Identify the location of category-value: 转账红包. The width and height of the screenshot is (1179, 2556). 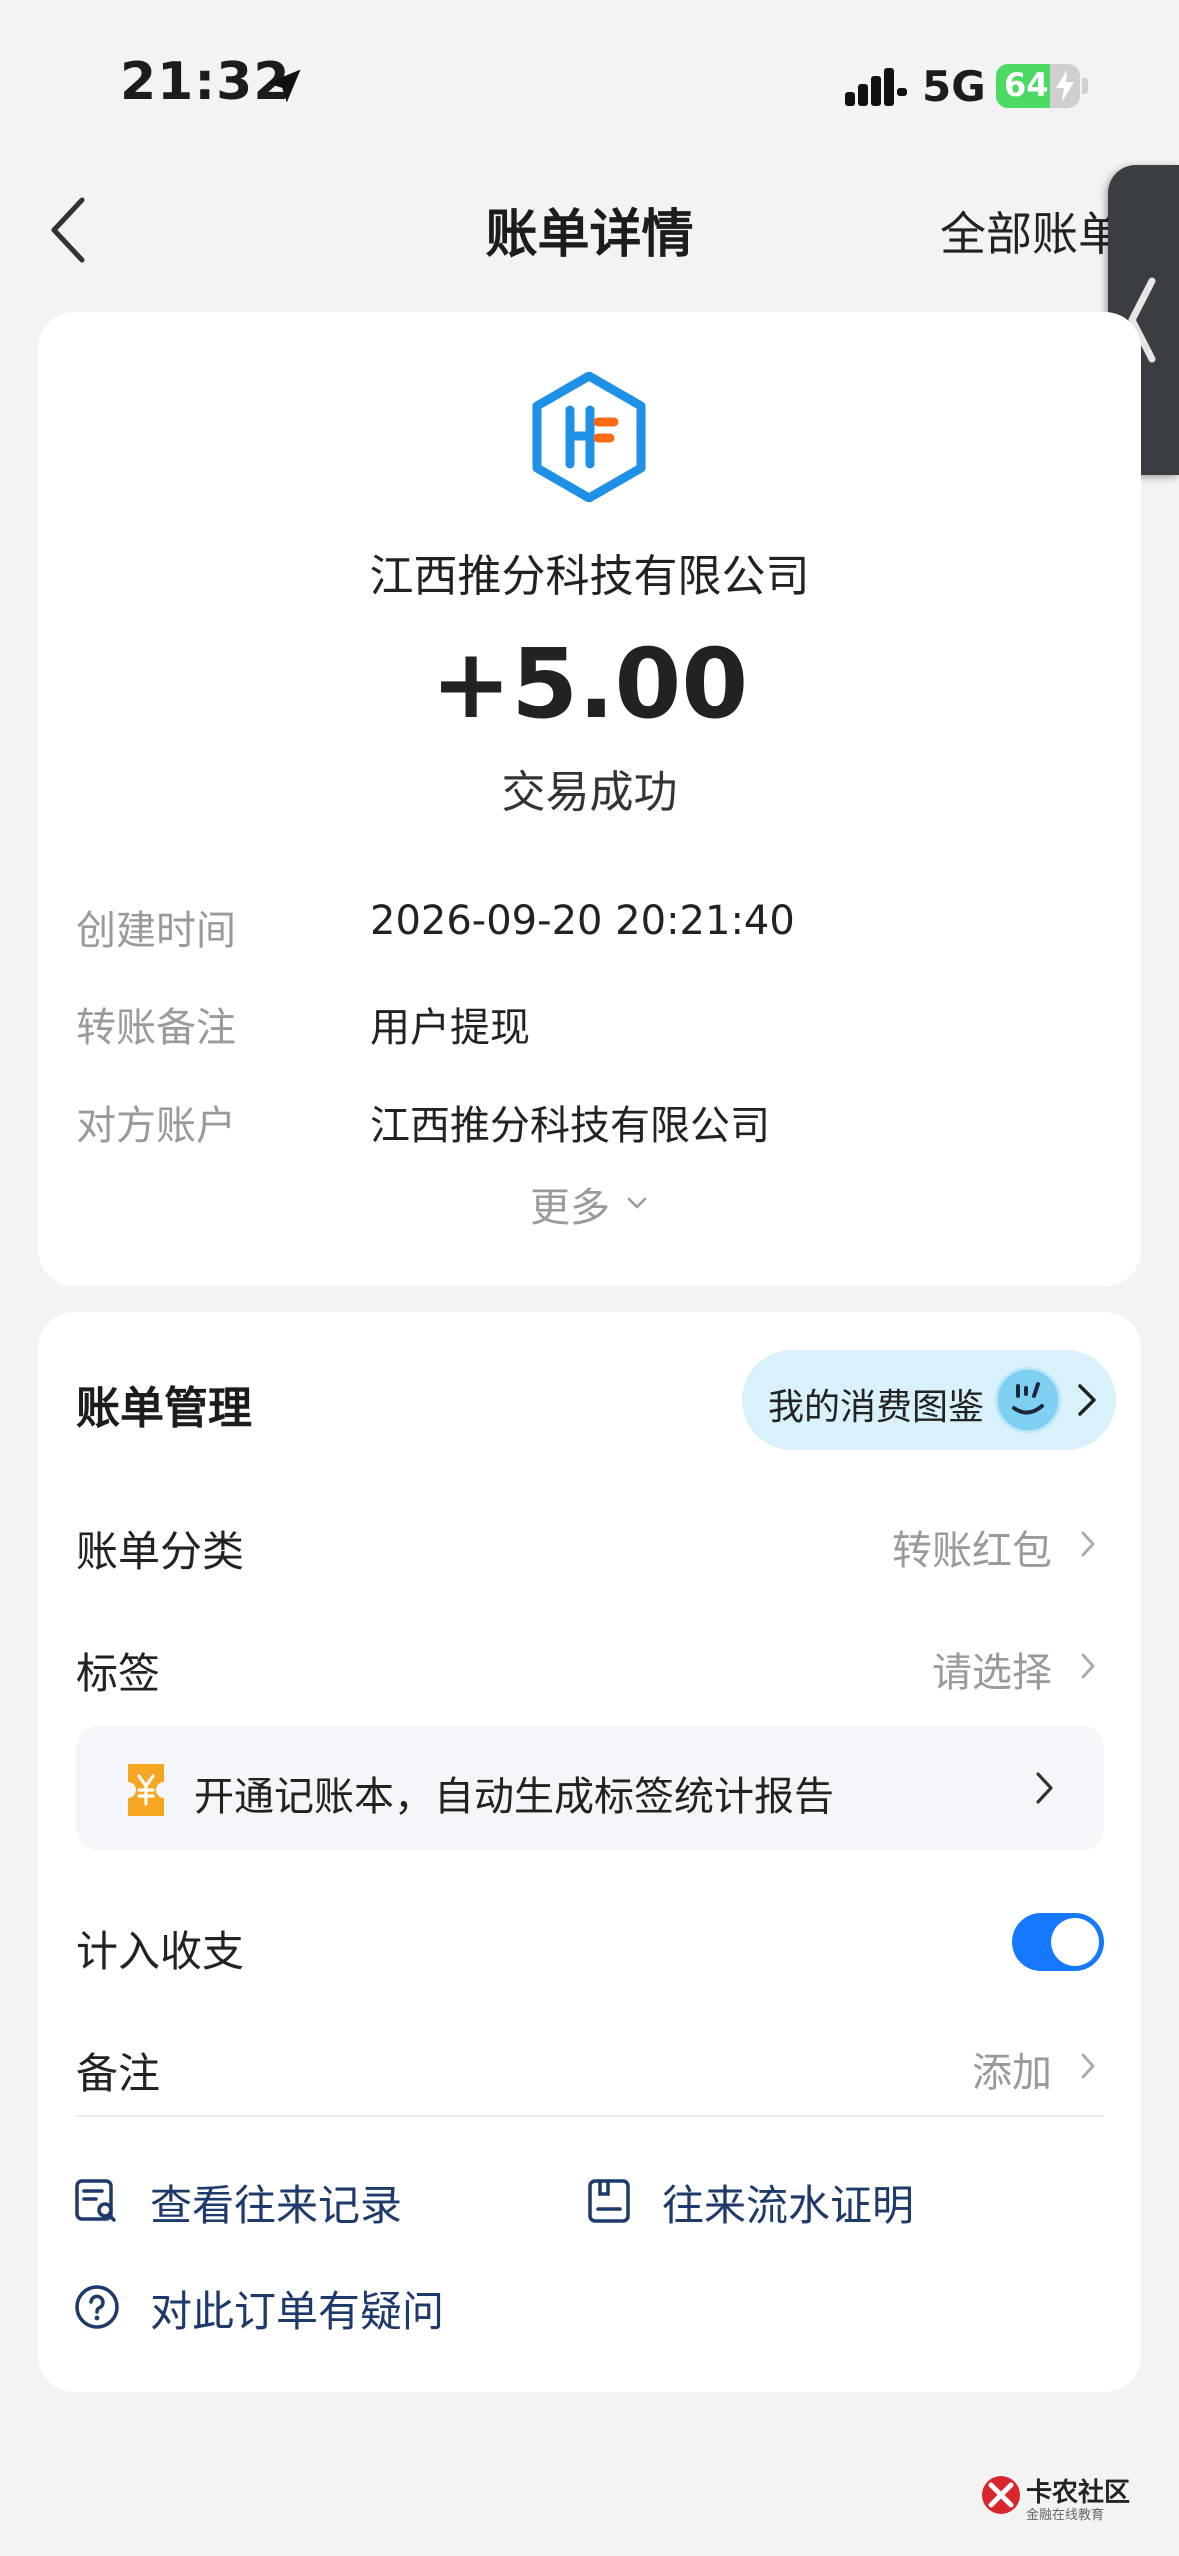
(906, 1547).